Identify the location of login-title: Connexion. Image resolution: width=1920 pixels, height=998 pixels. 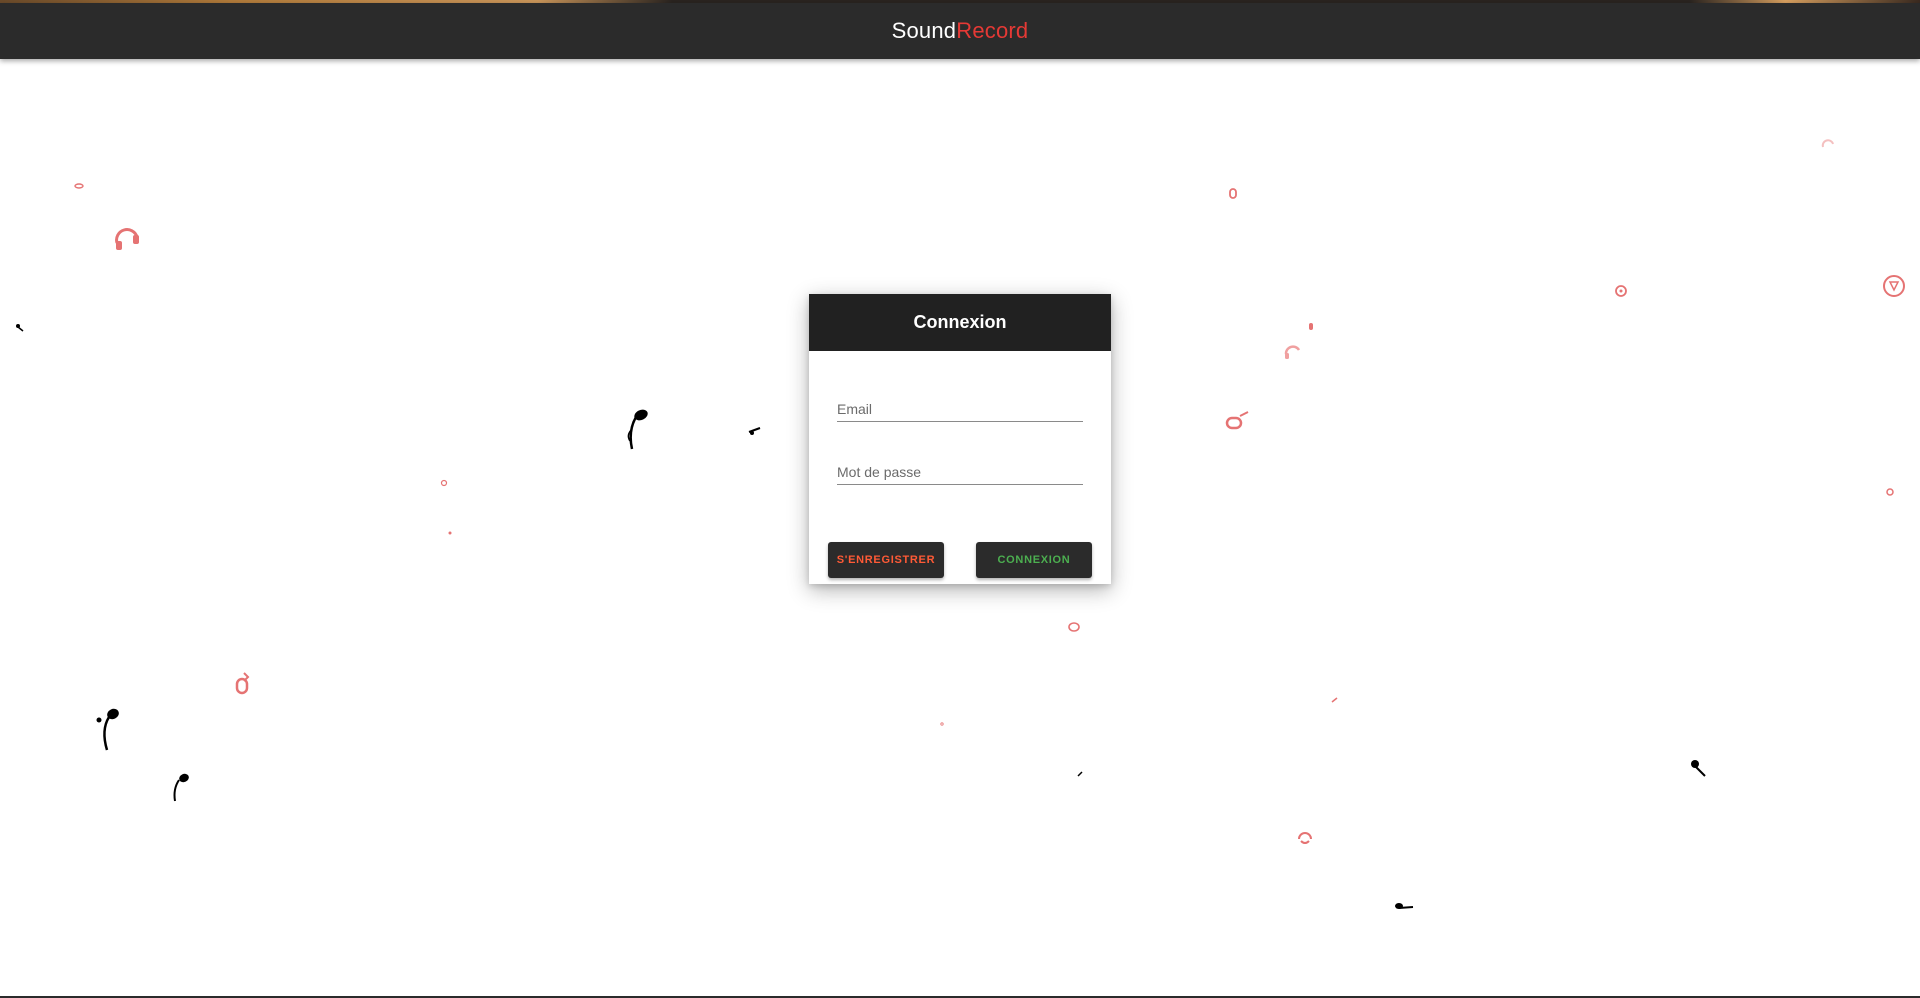
(960, 322).